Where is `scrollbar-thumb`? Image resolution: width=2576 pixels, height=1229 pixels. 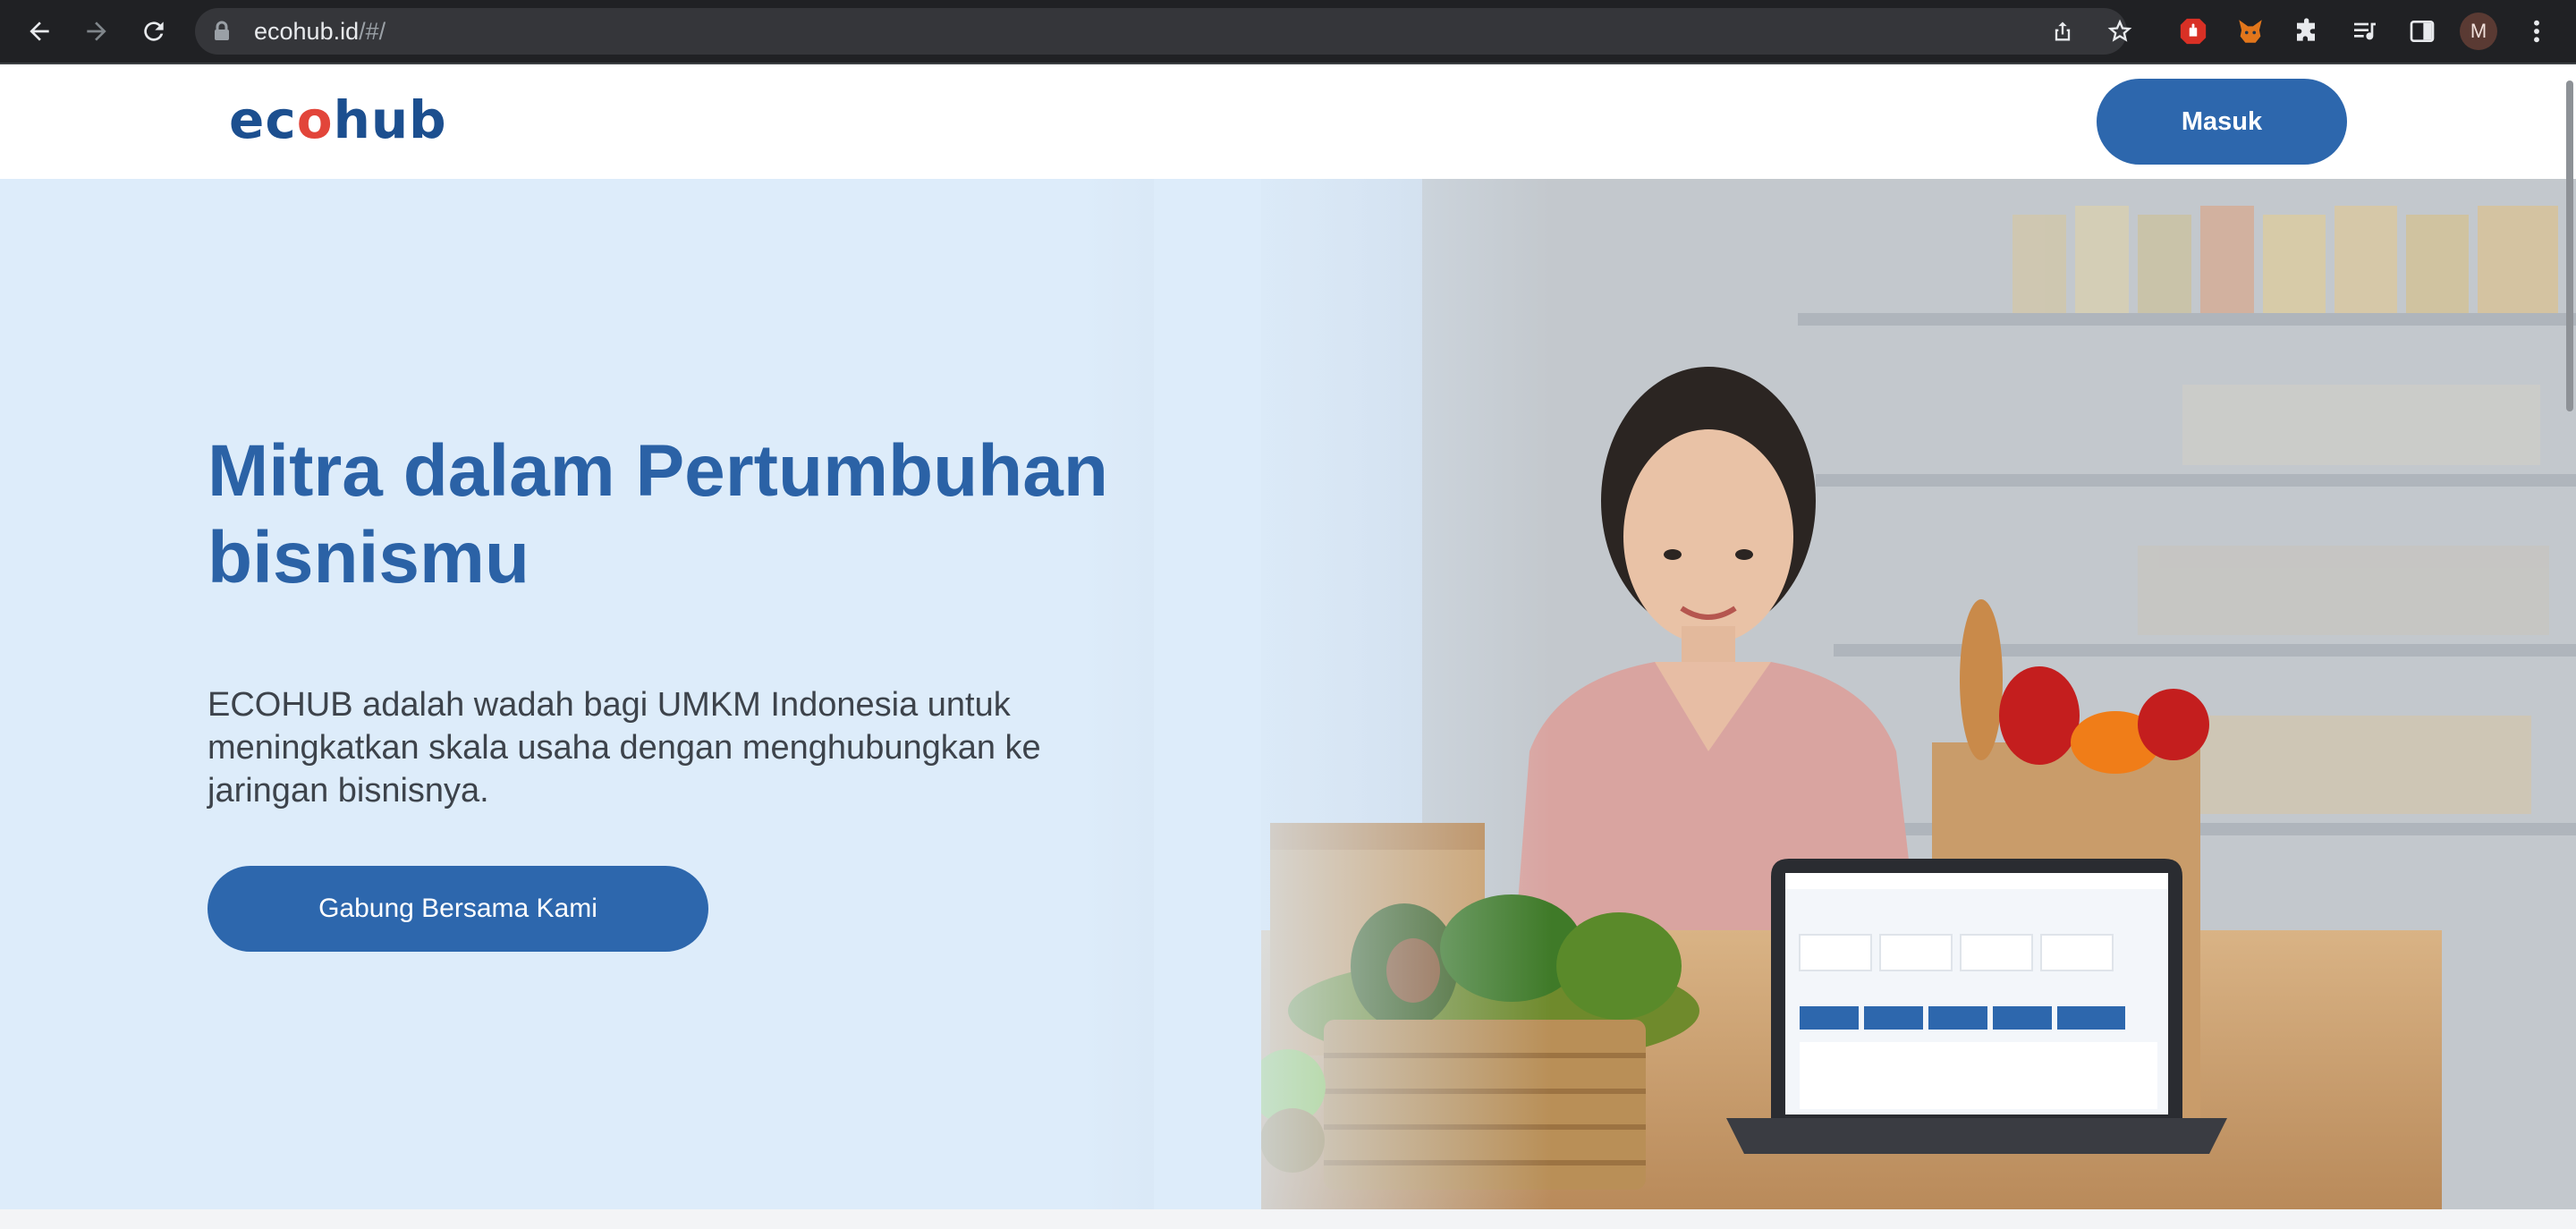 scrollbar-thumb is located at coordinates (2569, 246).